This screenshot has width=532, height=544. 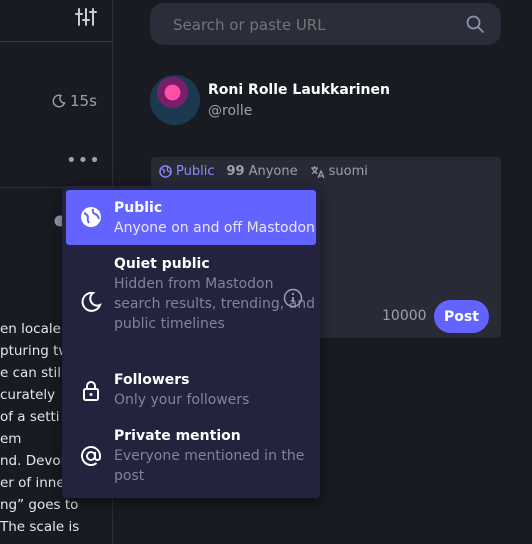 I want to click on avatar, so click(x=175, y=100).